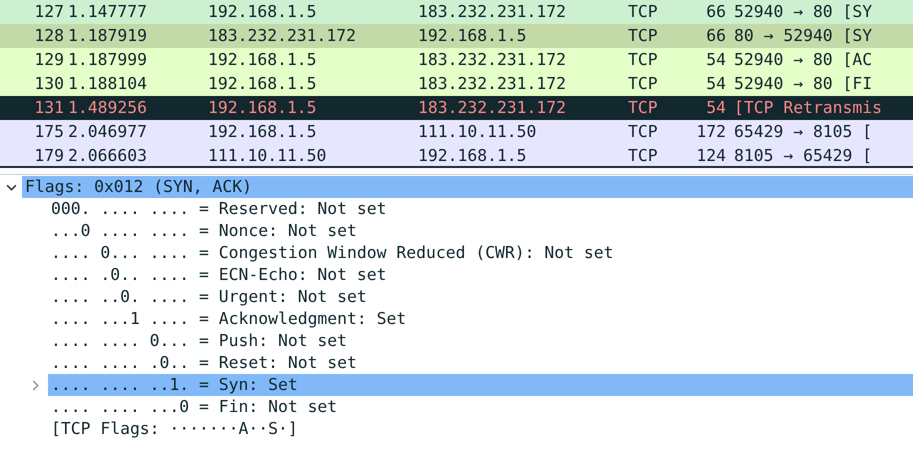  I want to click on tree-item: ...0 .... .... = Nonce: Not set, so click(480, 231).